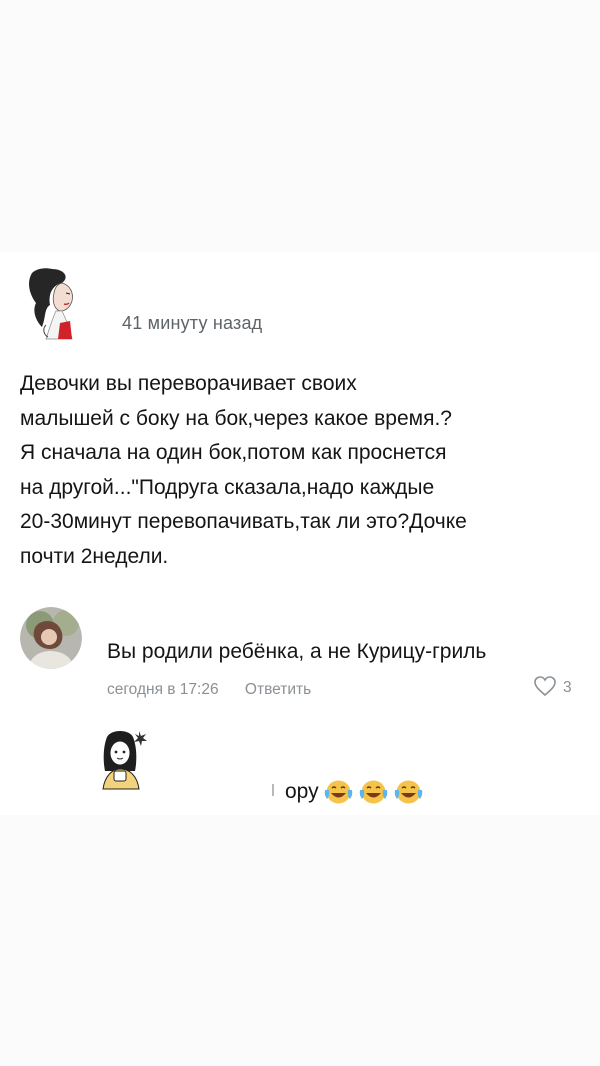 The width and height of the screenshot is (600, 1066). What do you see at coordinates (278, 690) in the screenshot?
I see `reply-button: Ответить` at bounding box center [278, 690].